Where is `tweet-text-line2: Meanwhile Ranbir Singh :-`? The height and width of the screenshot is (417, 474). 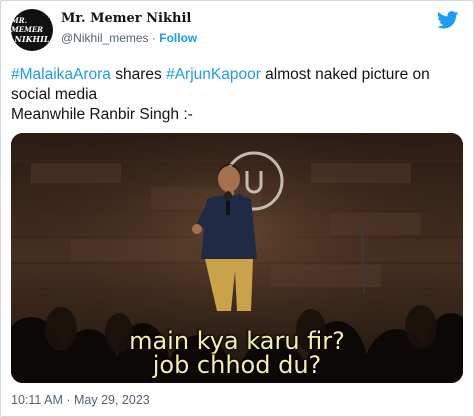
tweet-text-line2: Meanwhile Ranbir Singh :- is located at coordinates (102, 114).